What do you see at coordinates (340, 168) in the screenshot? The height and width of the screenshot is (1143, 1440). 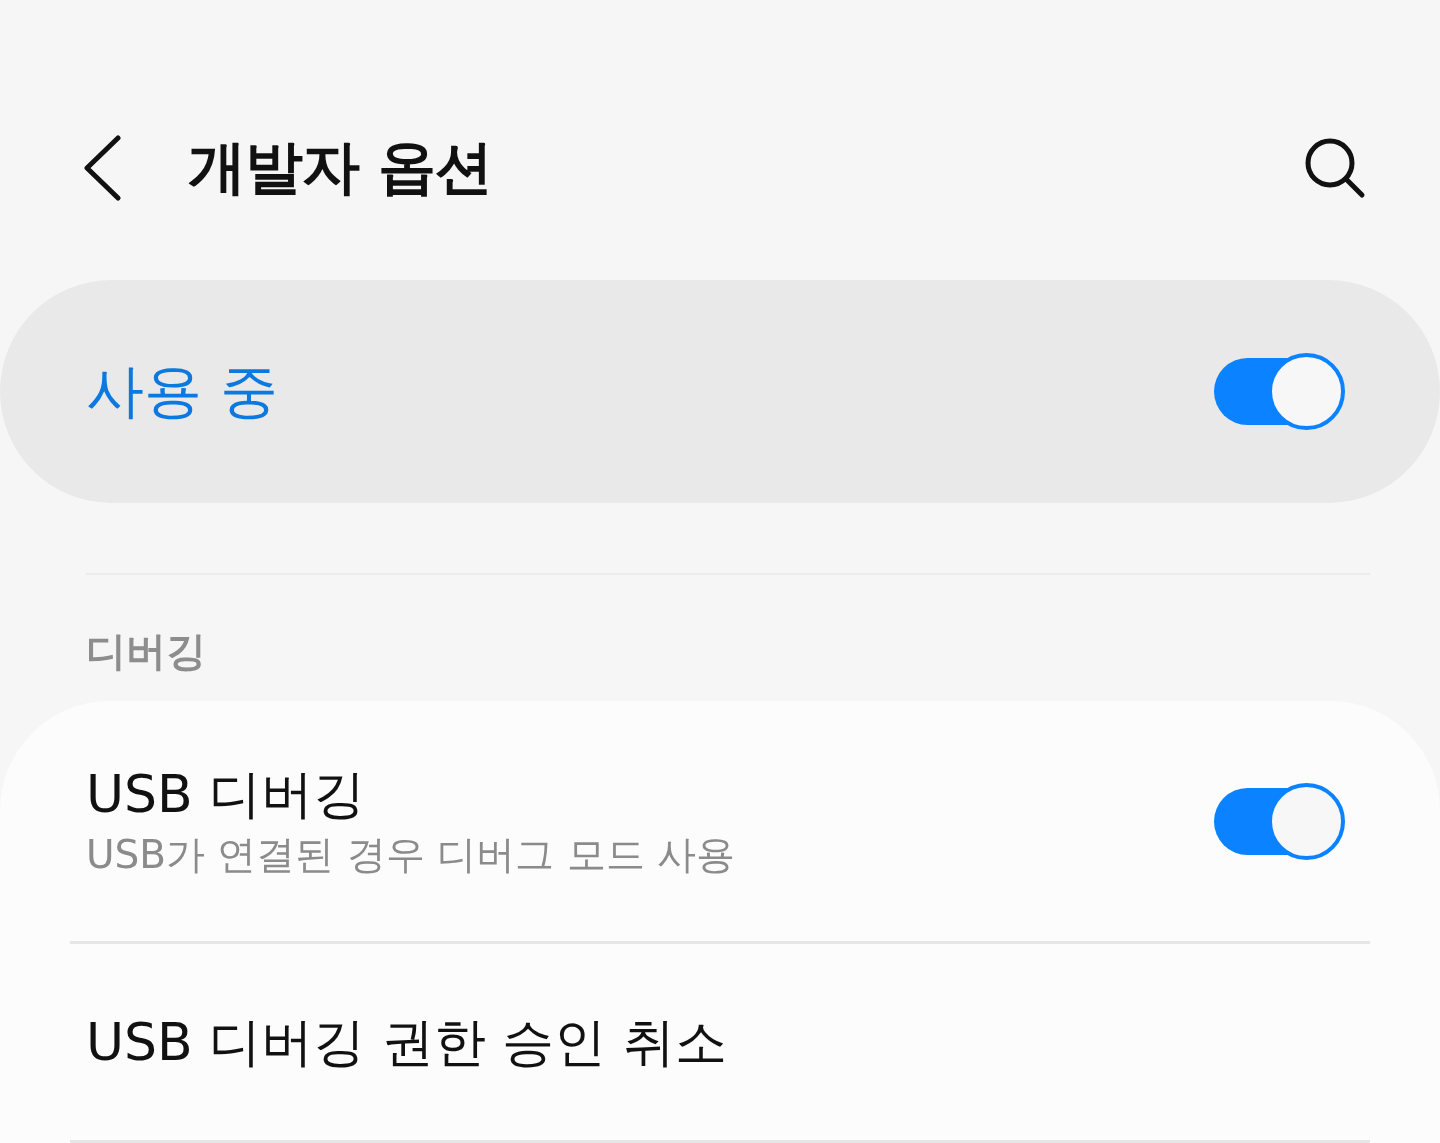 I see `page-title: 개발자 옵션` at bounding box center [340, 168].